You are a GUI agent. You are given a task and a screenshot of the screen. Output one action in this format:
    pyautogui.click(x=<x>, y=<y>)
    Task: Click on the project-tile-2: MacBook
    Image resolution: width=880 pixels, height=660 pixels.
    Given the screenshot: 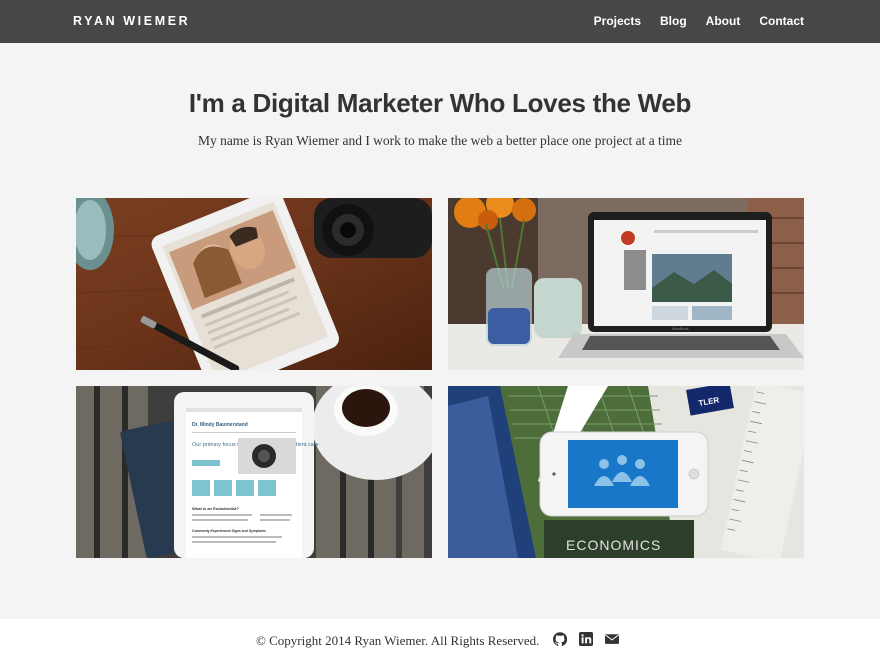 What is the action you would take?
    pyautogui.click(x=626, y=284)
    